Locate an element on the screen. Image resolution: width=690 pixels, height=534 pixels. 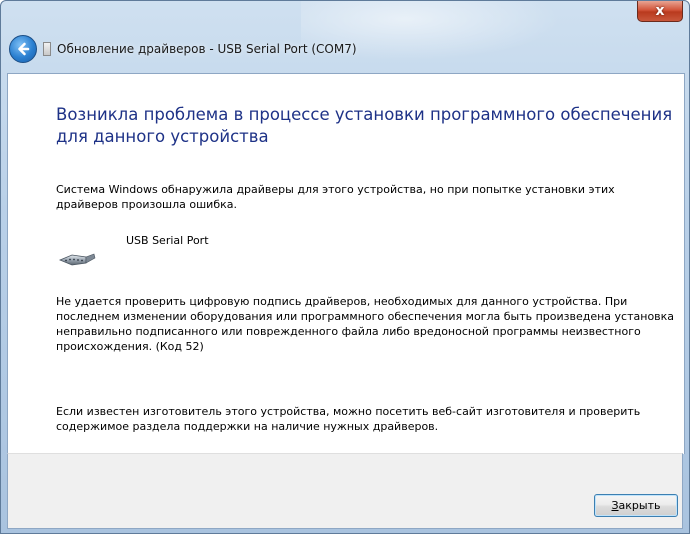
device-name: USB Serial Port is located at coordinates (167, 240).